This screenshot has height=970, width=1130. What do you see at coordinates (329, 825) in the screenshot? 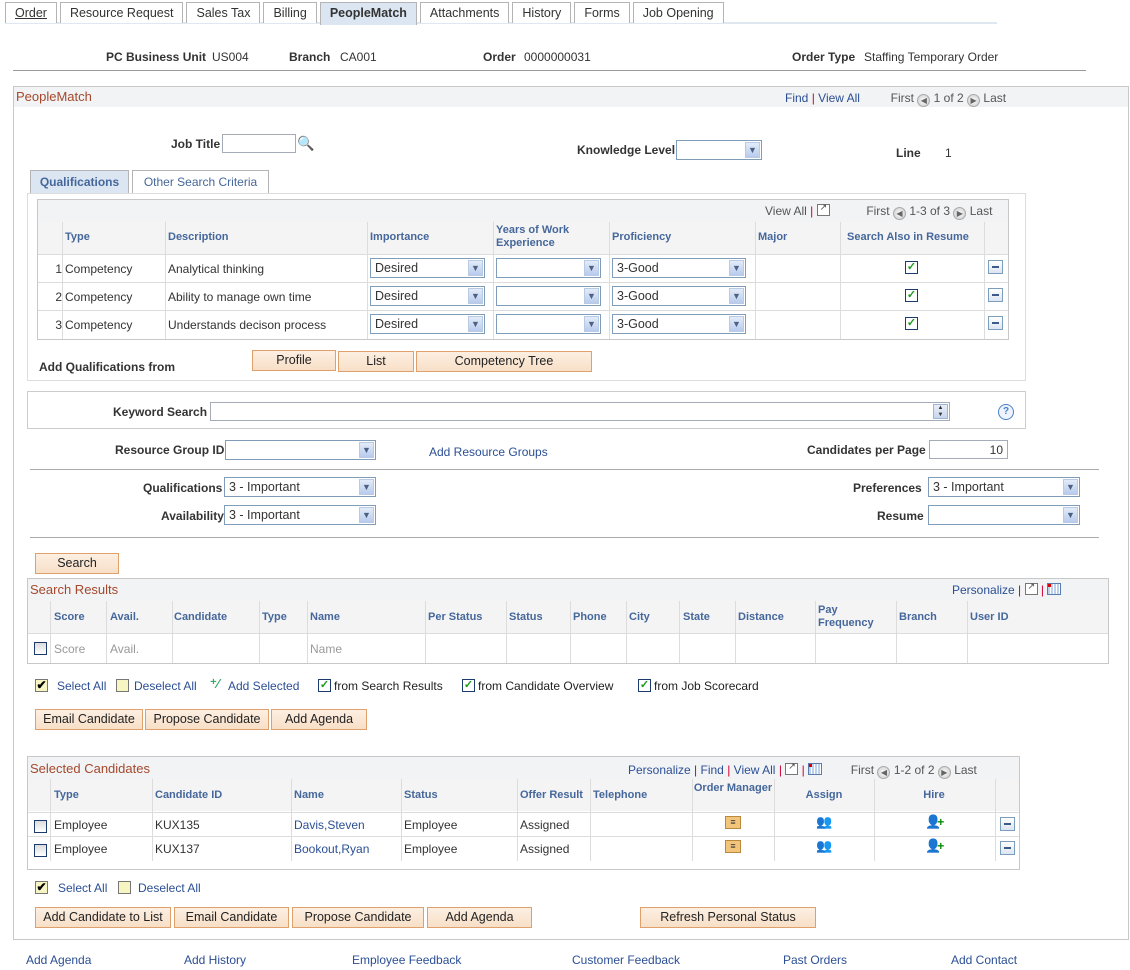
I see `candidate-name-link: Davis,Steven` at bounding box center [329, 825].